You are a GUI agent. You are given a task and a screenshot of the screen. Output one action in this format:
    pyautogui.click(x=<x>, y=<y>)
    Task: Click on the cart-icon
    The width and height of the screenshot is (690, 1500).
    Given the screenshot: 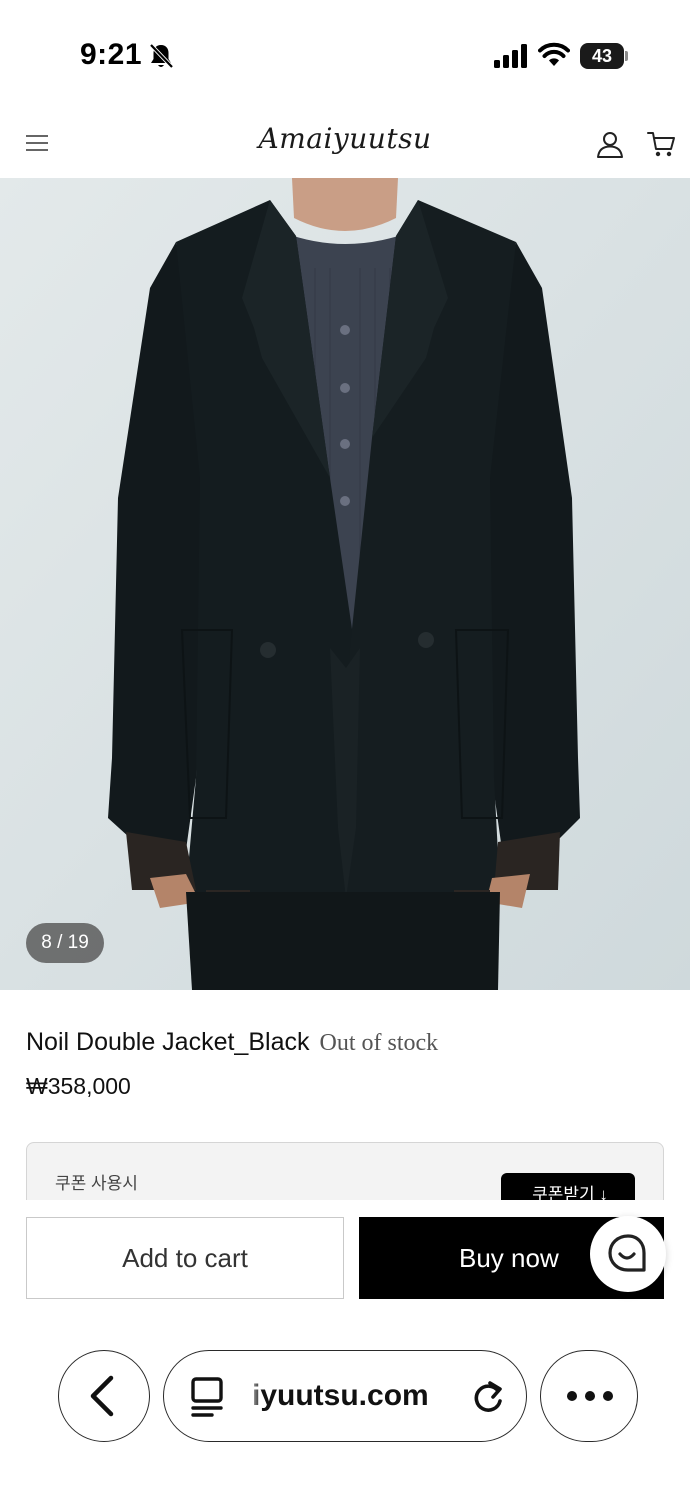 What is the action you would take?
    pyautogui.click(x=661, y=144)
    